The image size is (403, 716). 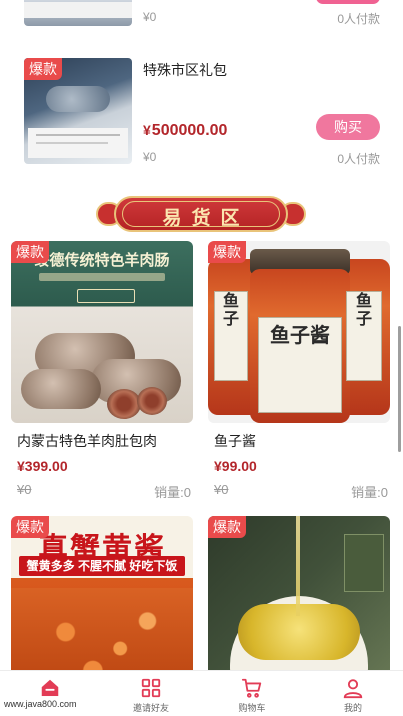 I want to click on product-name: 鱼子酱, so click(x=235, y=441).